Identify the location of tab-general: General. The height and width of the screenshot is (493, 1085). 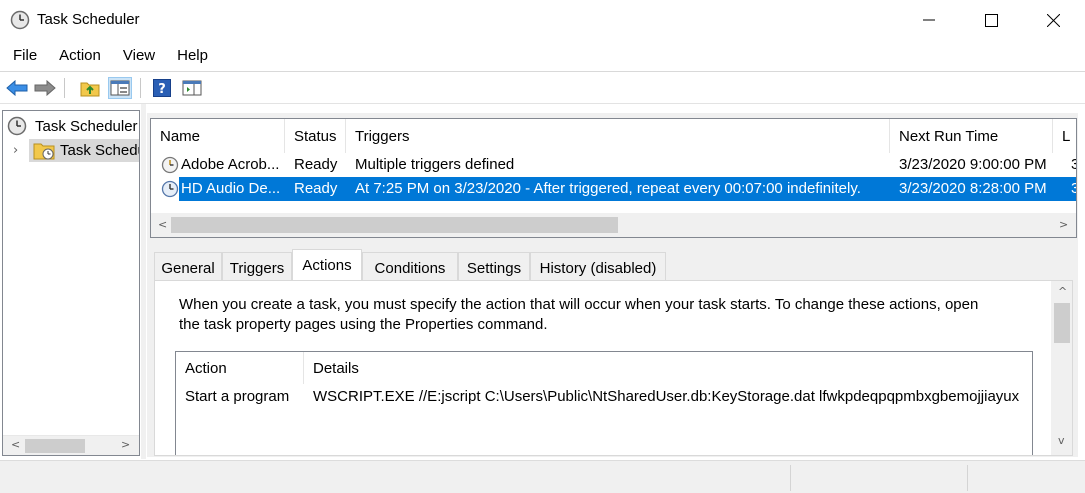
(188, 266).